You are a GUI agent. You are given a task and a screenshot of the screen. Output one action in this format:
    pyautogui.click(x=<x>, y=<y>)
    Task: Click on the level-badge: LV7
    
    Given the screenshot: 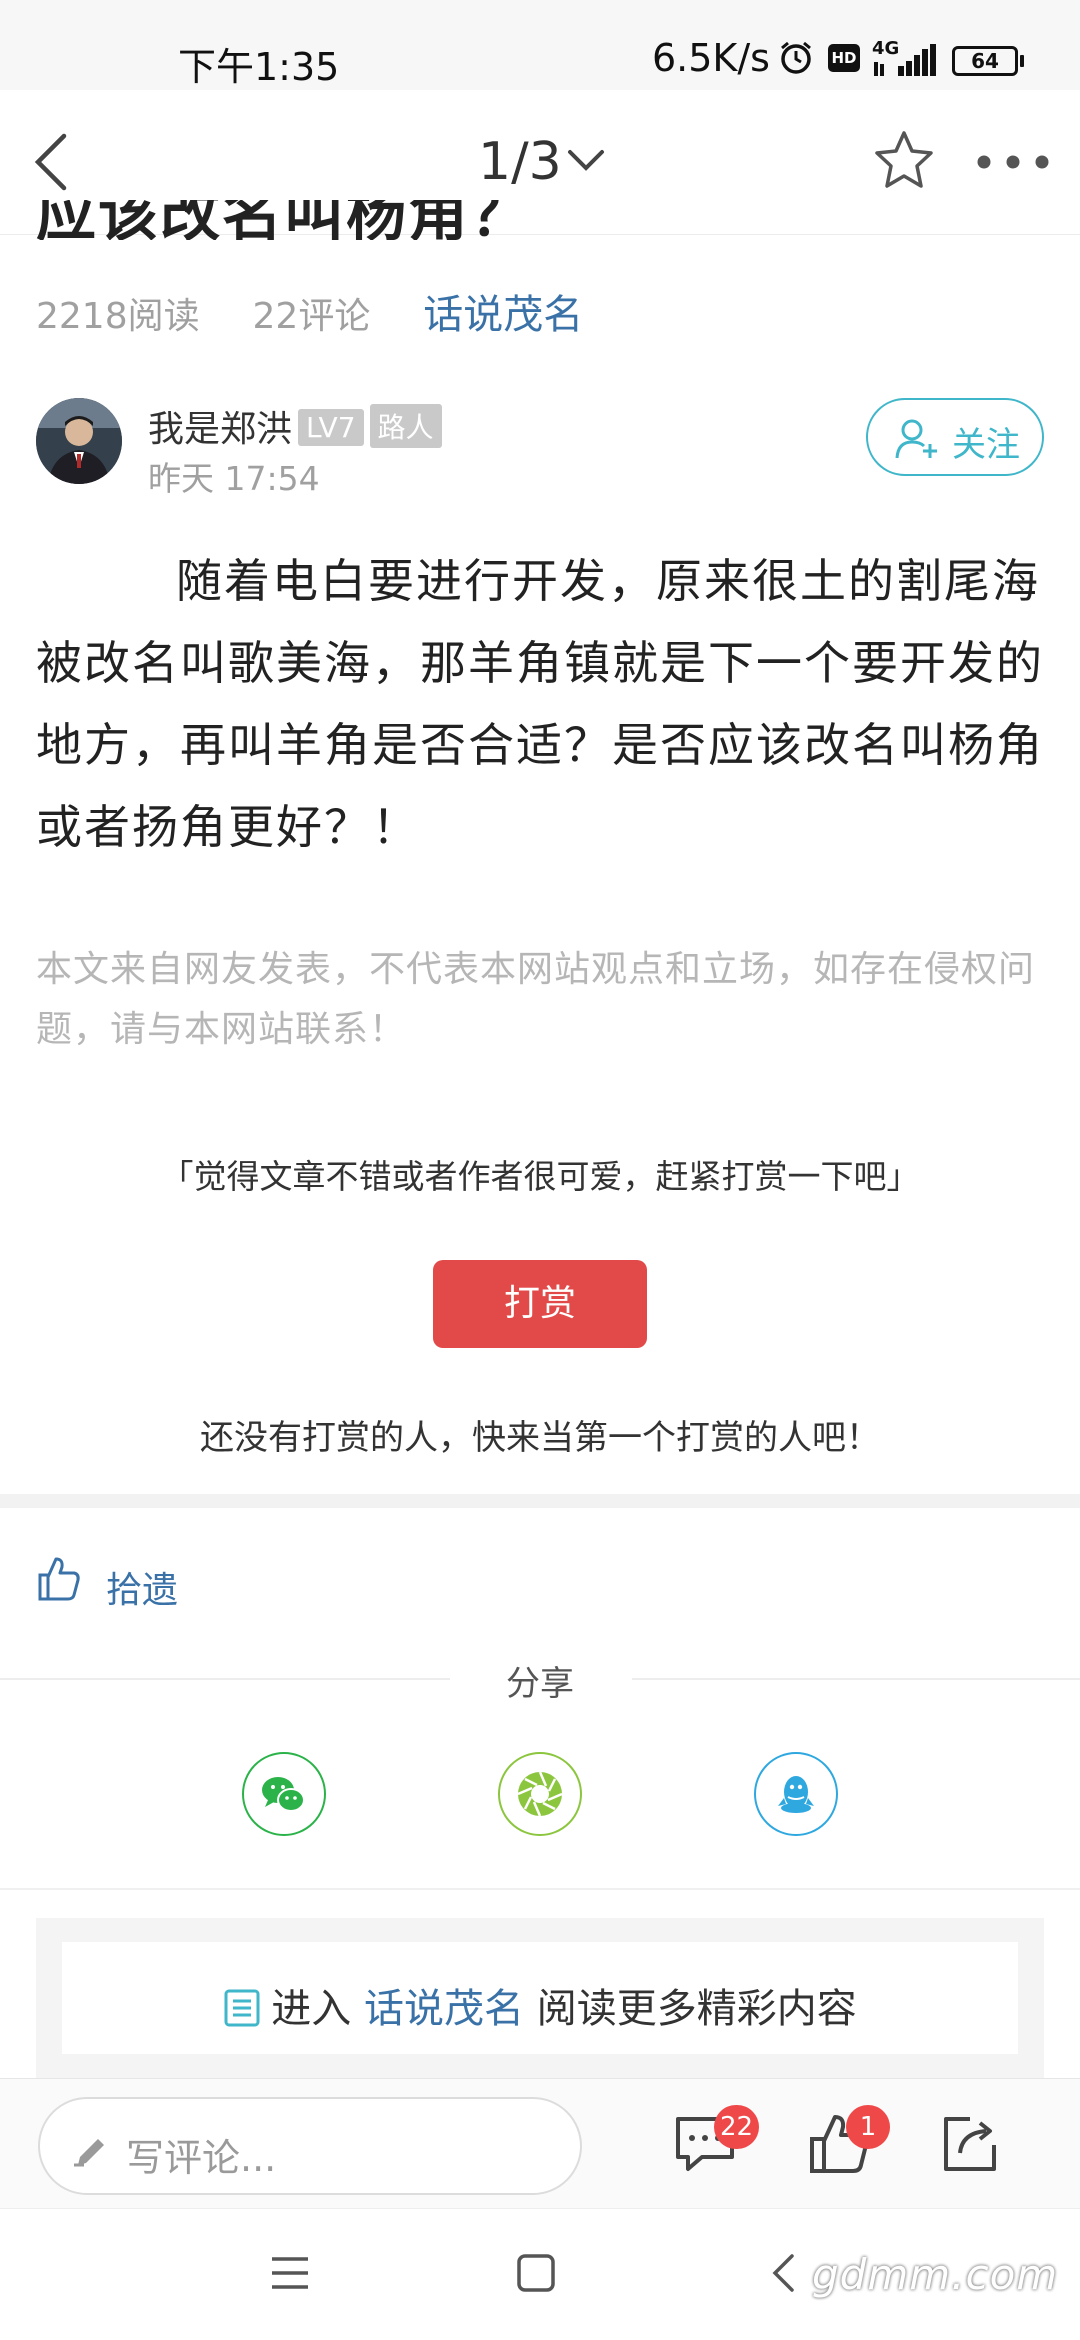 What is the action you would take?
    pyautogui.click(x=331, y=427)
    